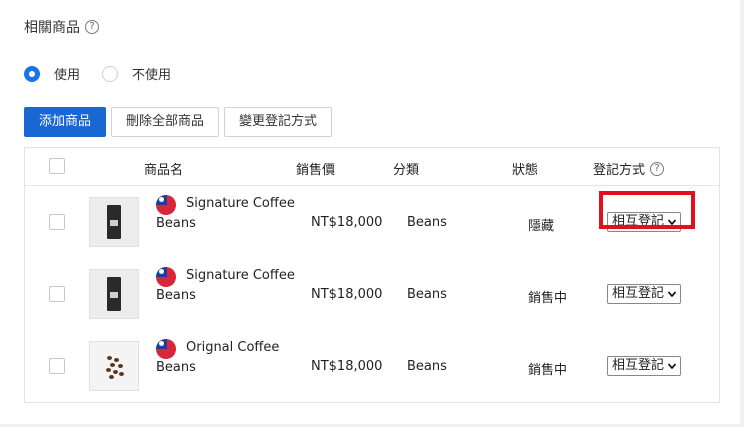 This screenshot has width=744, height=427. I want to click on product-name: Orignal Coffee, so click(232, 347).